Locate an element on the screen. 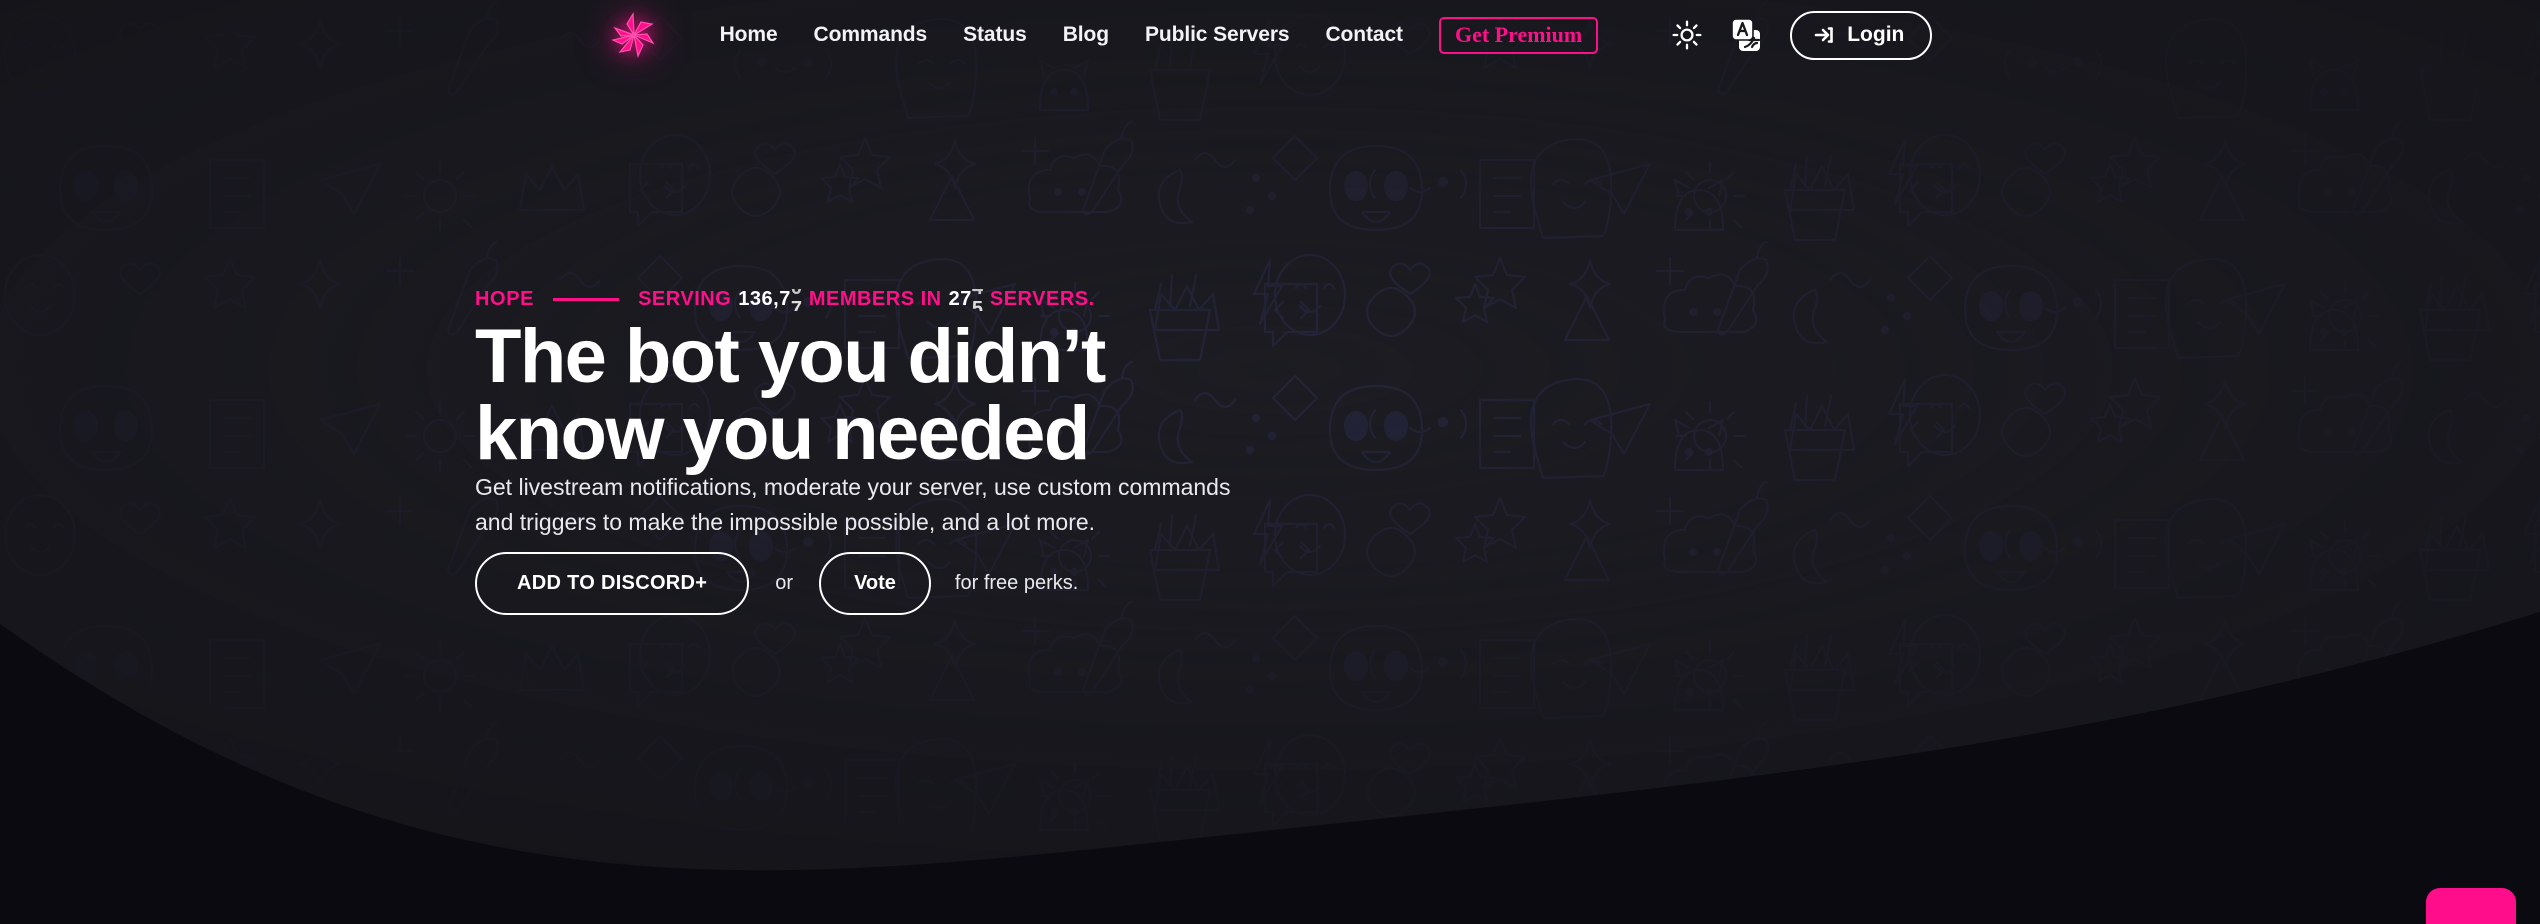 This screenshot has width=2540, height=924. headline-line-1: The bot you didn’t is located at coordinates (790, 356).